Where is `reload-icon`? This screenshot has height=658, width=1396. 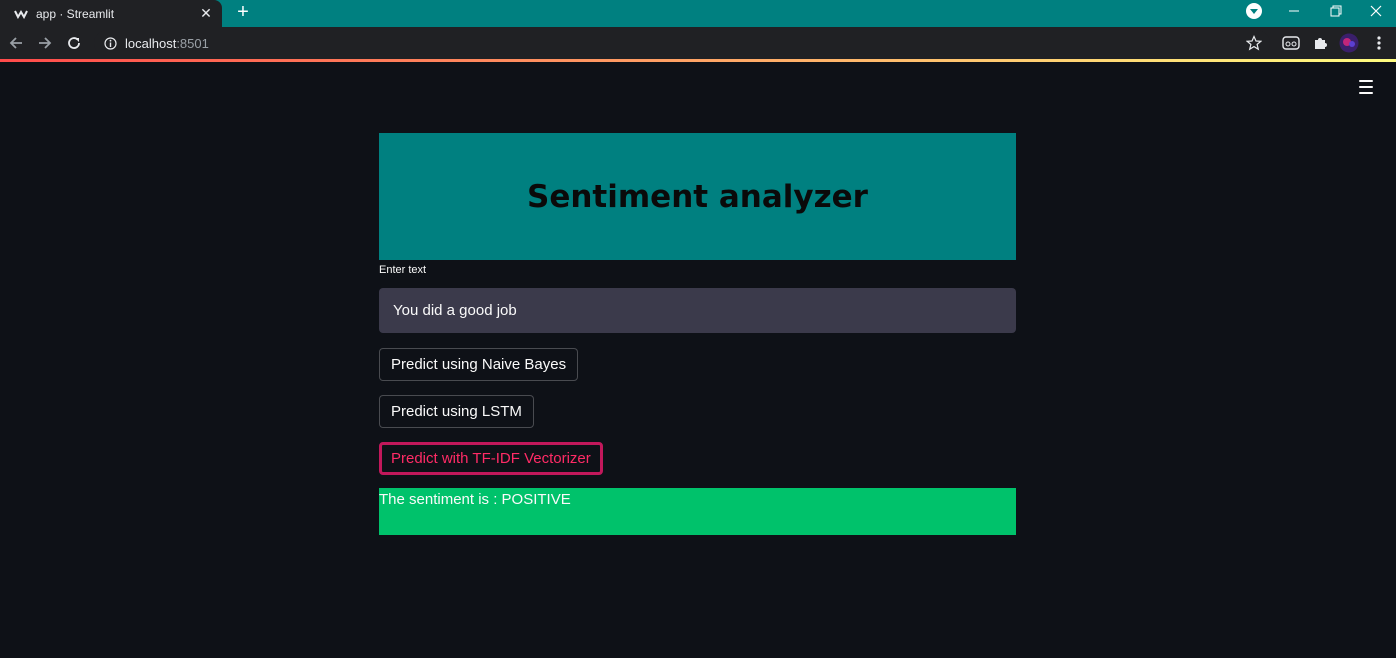 reload-icon is located at coordinates (74, 43).